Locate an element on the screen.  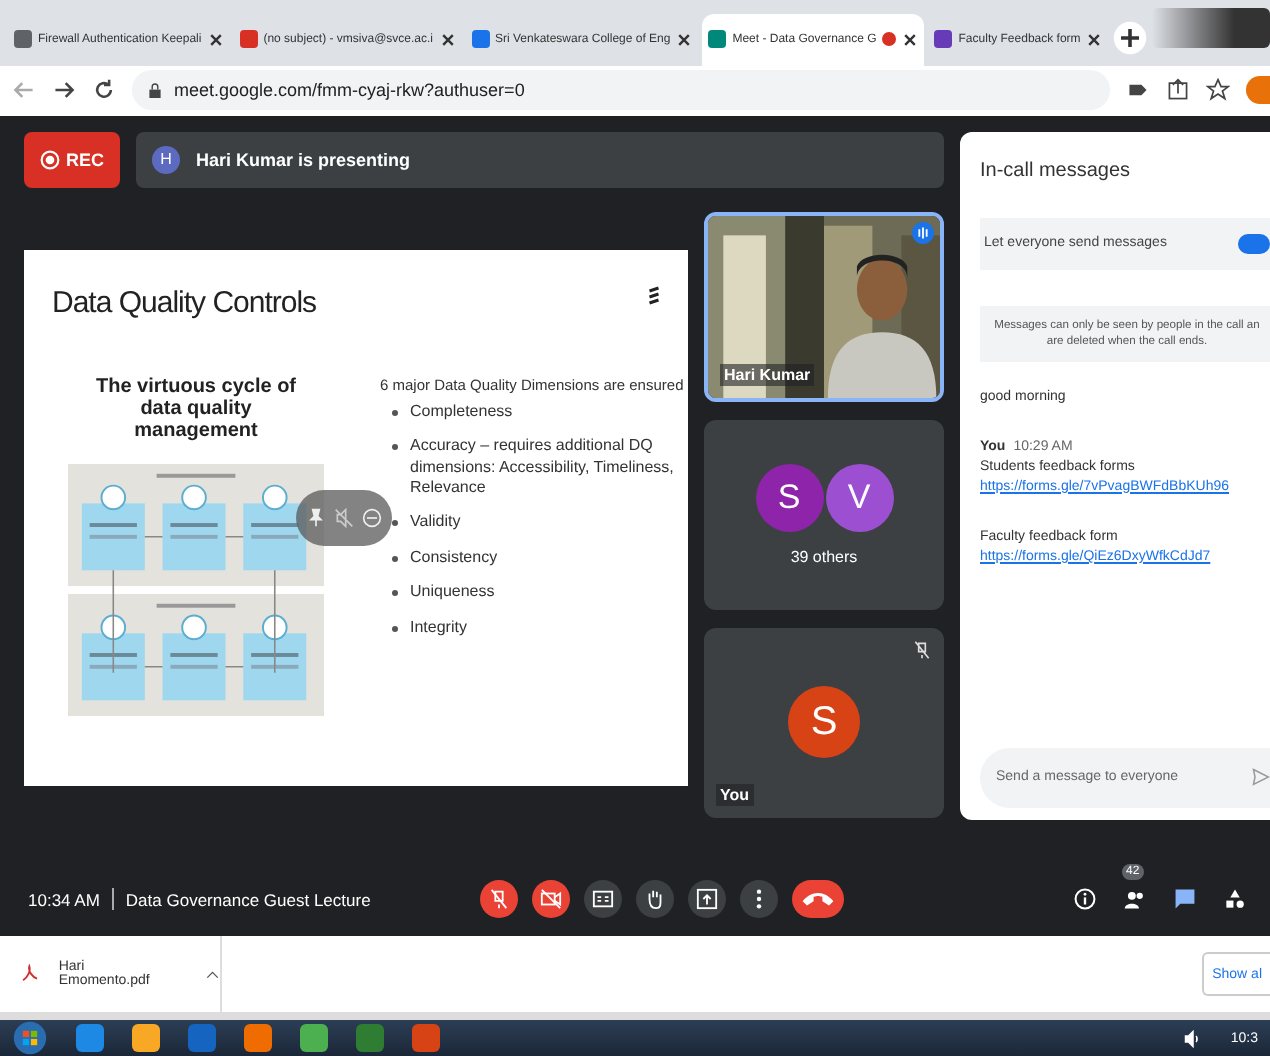
video-tile: Hari Kumar is located at coordinates (824, 306).